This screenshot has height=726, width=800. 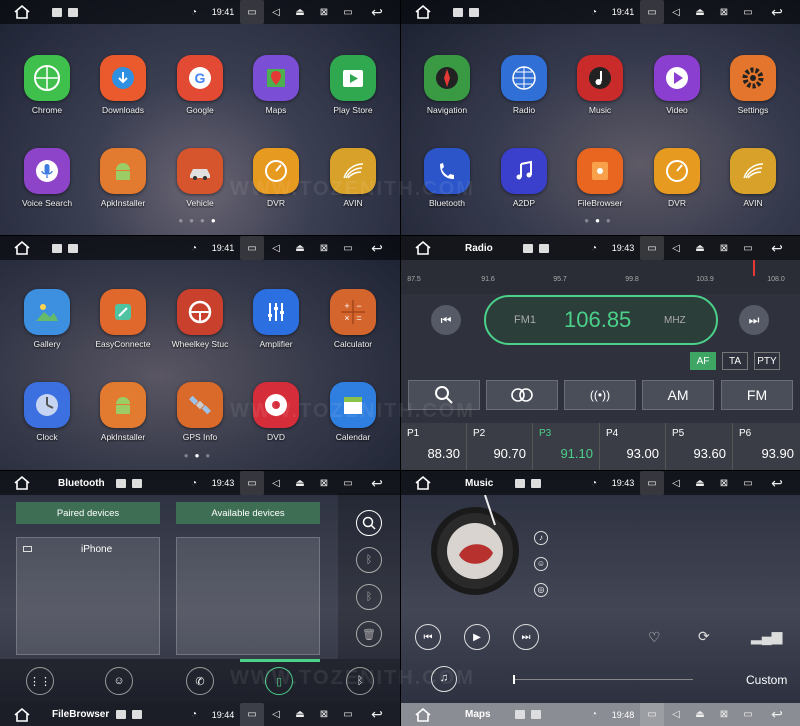 What do you see at coordinates (200, 319) in the screenshot?
I see `app-wheelkey-study: Wheelkey Stuc` at bounding box center [200, 319].